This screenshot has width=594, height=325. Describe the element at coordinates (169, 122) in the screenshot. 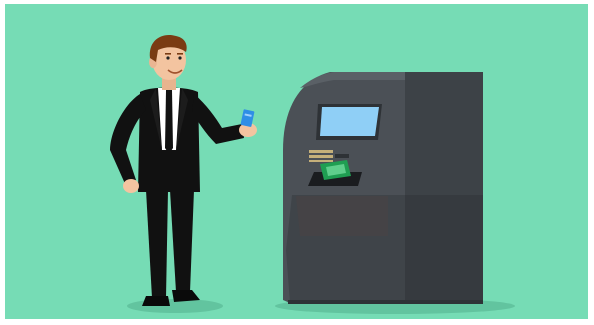

I see `tie` at that location.